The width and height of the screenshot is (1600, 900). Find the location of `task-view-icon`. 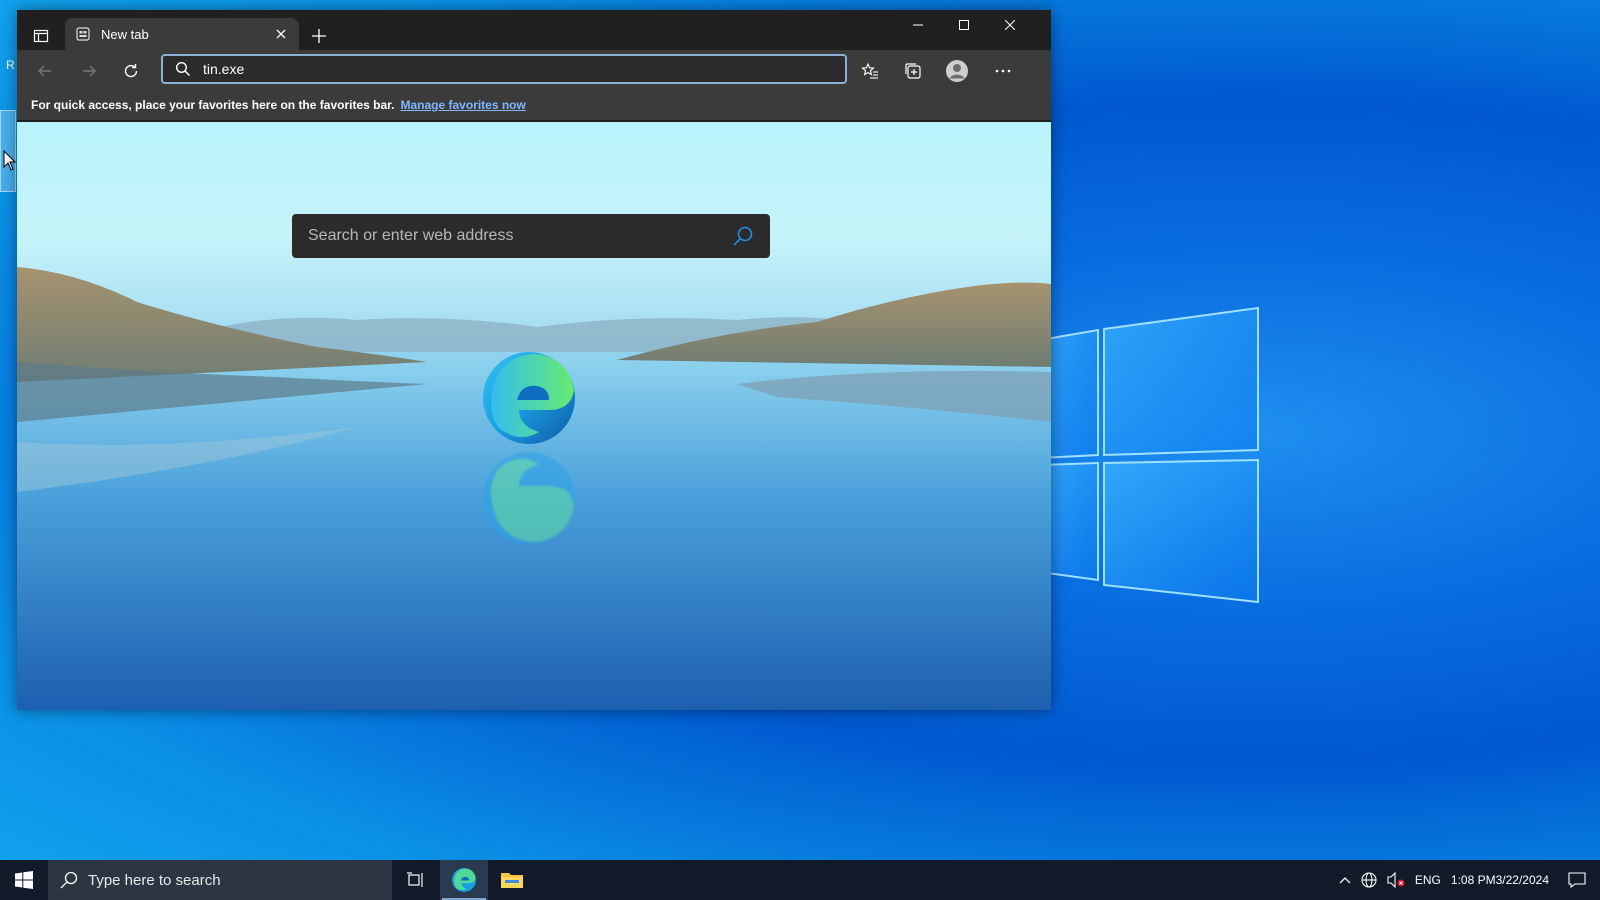

task-view-icon is located at coordinates (415, 879).